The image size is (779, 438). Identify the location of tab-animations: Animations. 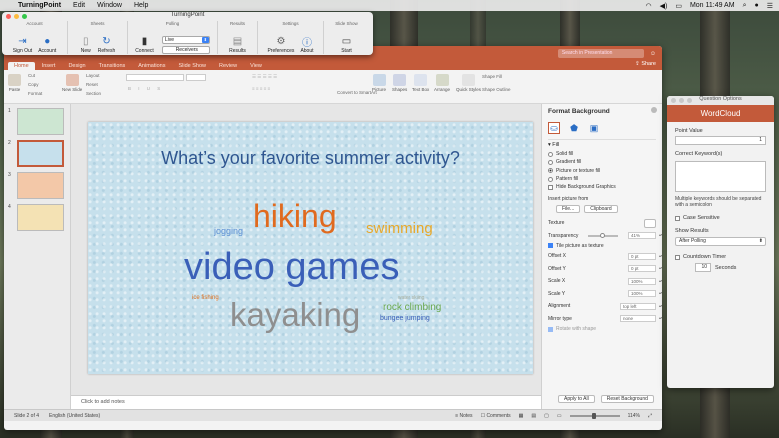
(151, 66).